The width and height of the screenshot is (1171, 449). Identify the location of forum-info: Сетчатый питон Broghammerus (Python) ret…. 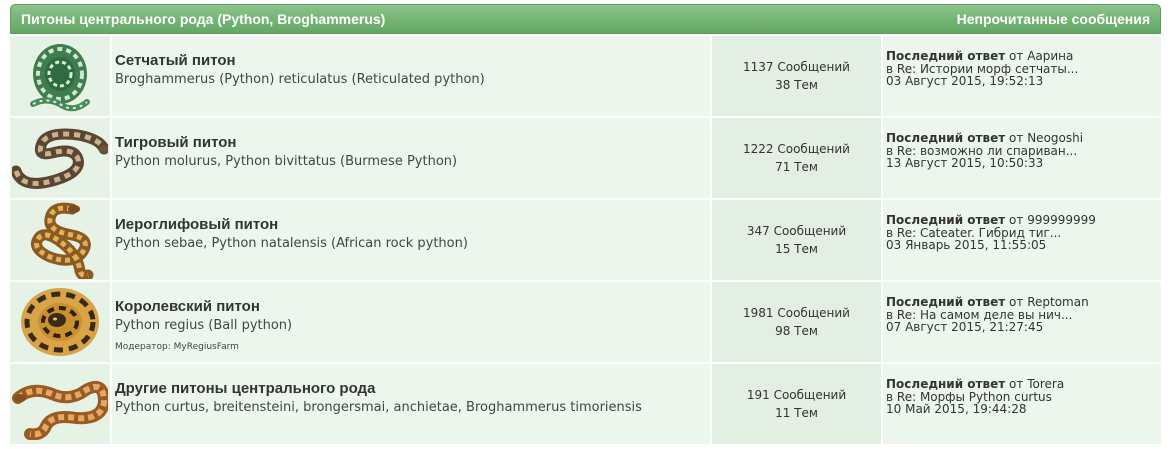
(412, 76).